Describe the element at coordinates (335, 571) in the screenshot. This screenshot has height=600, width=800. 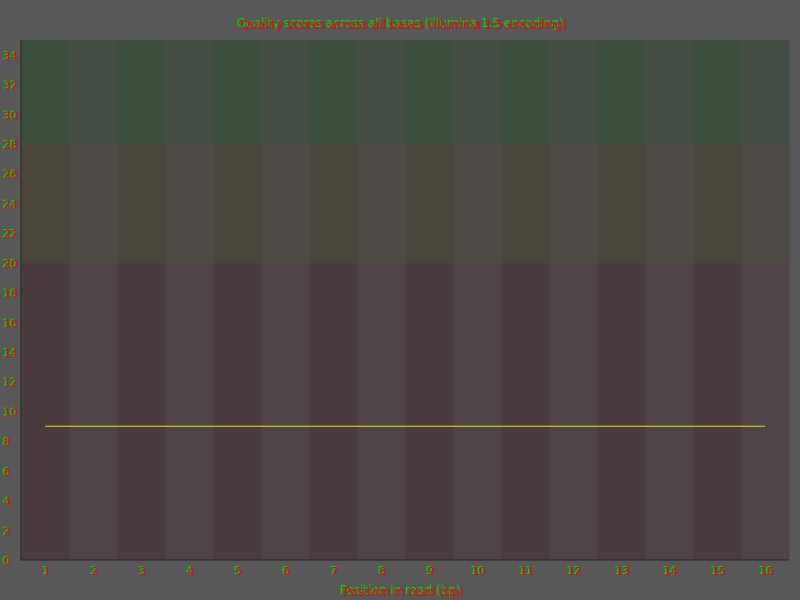
I see `x-tick-label-overlay: 7` at that location.